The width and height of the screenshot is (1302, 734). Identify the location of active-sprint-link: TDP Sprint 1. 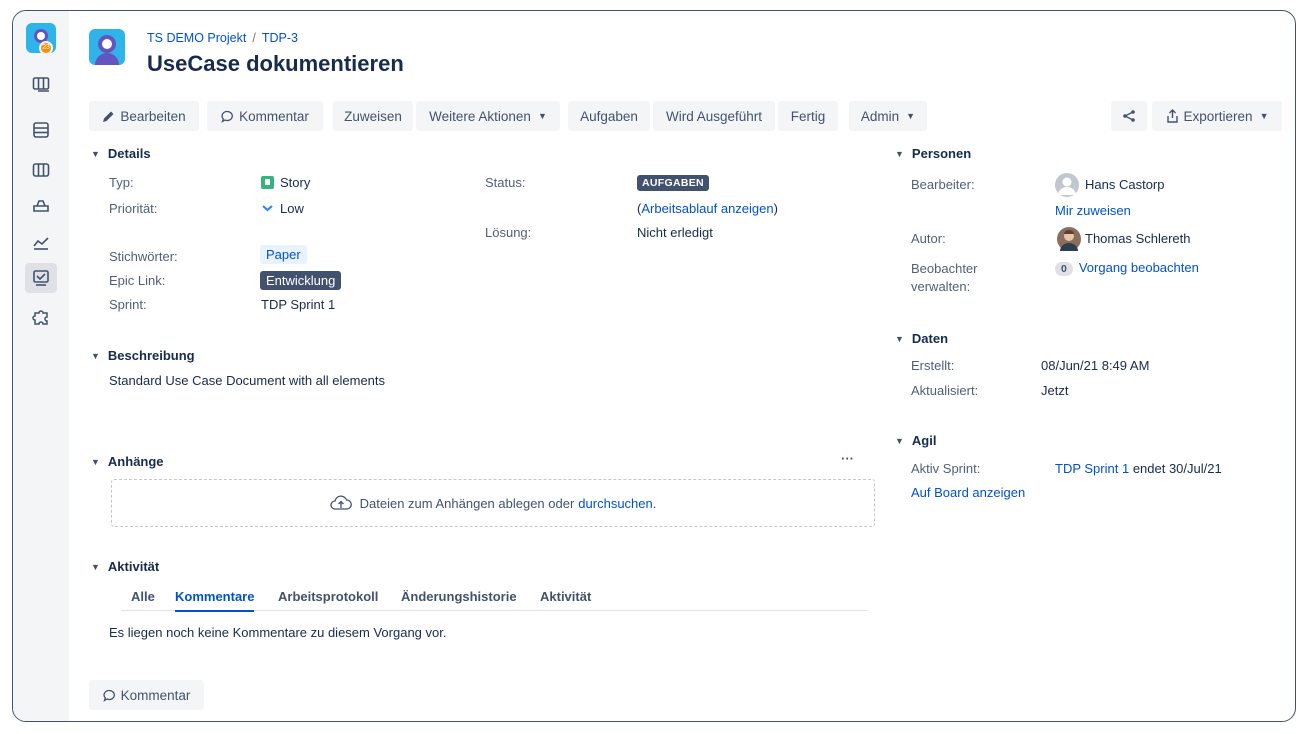
(1092, 468).